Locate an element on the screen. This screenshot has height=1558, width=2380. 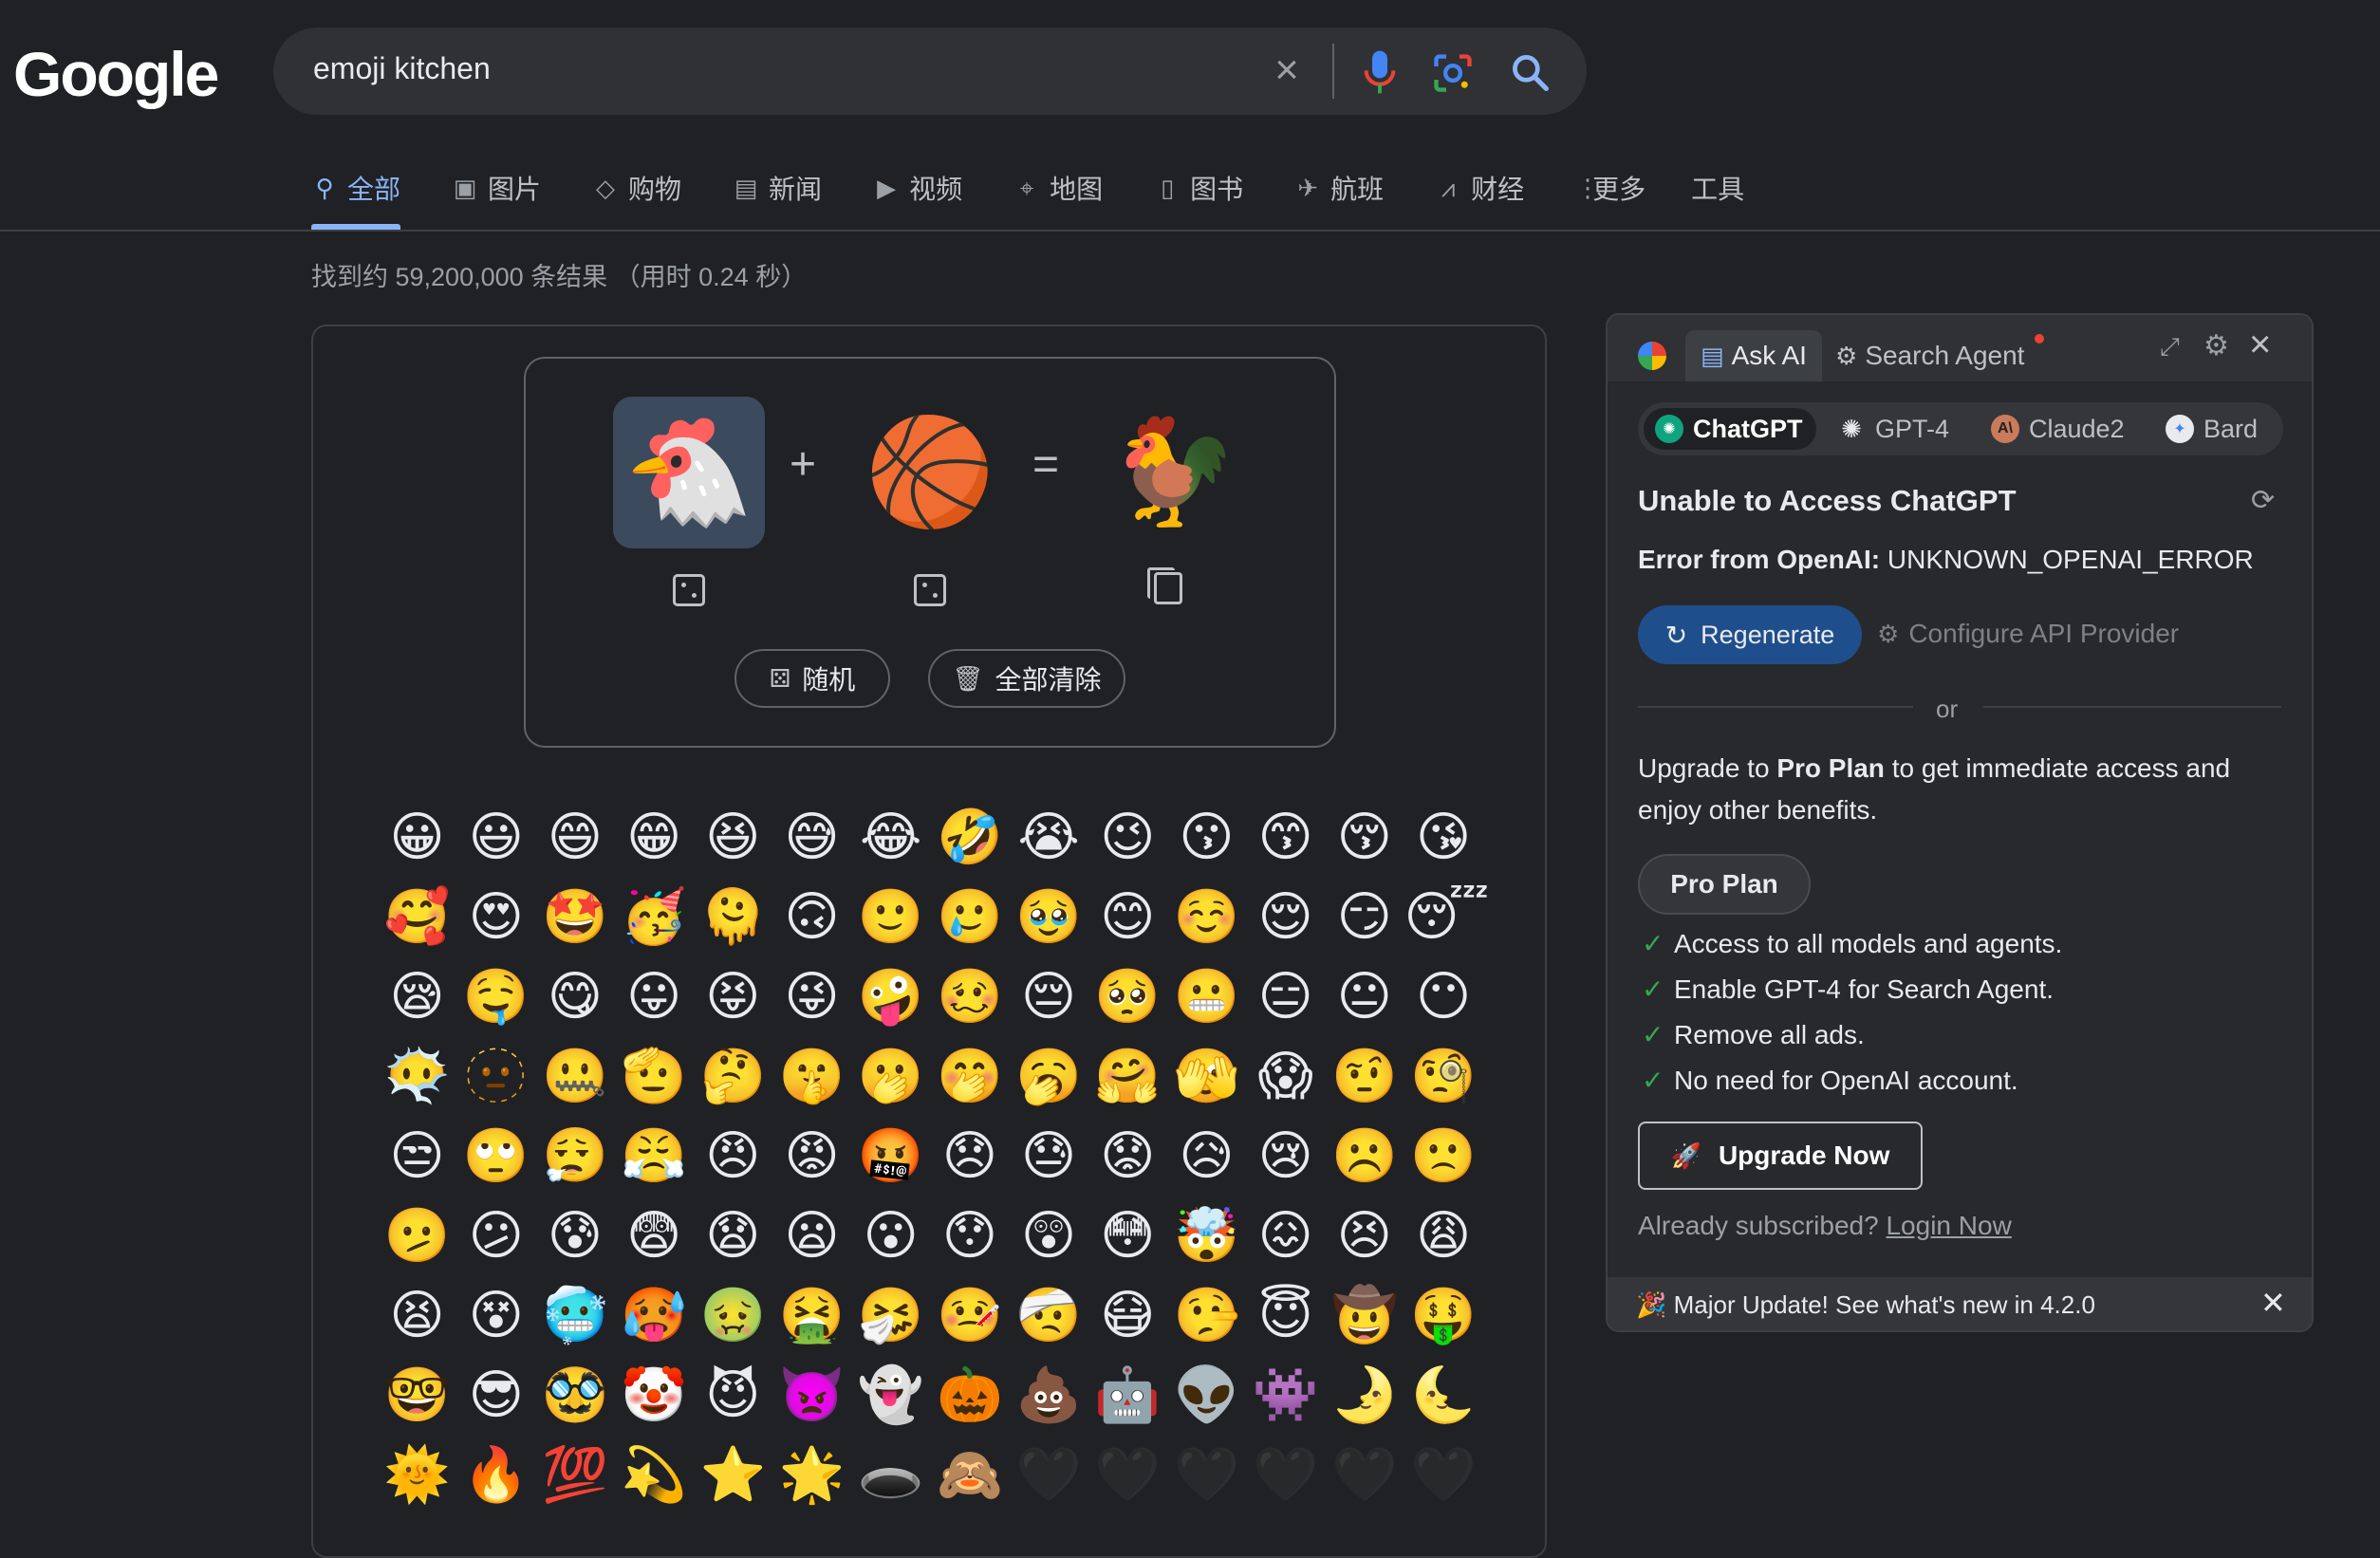
emoji-option: 🥶 is located at coordinates (574, 1315).